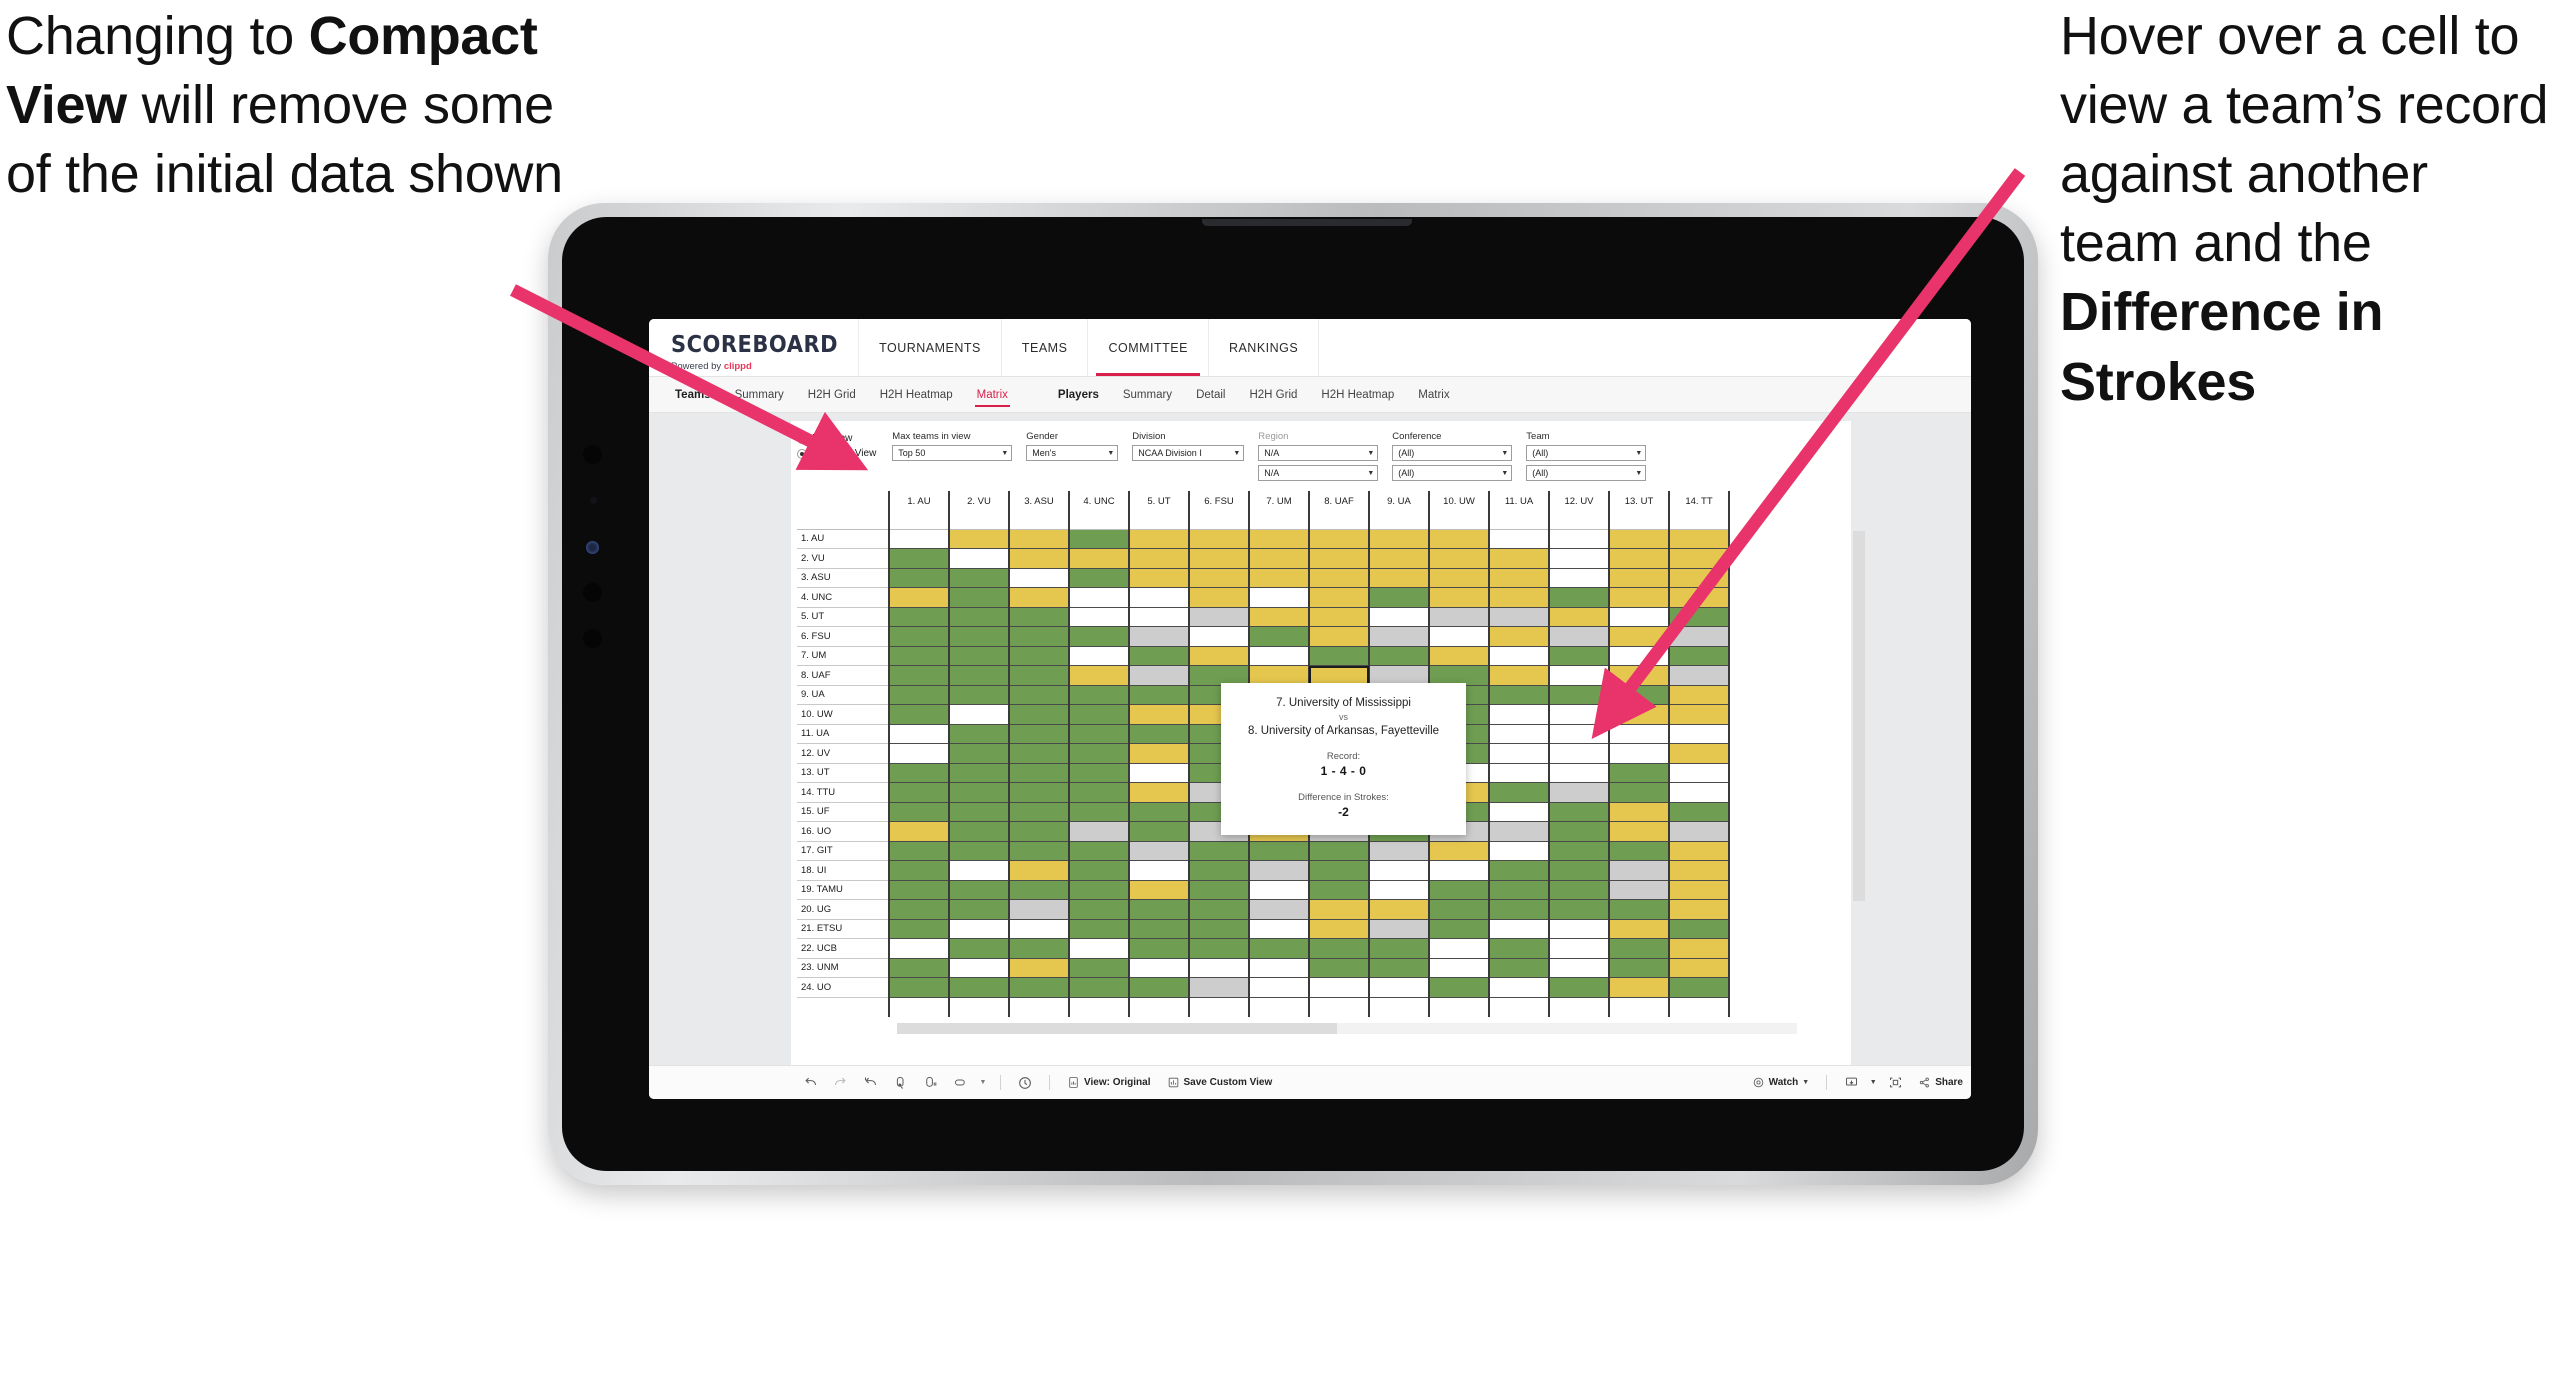 The image size is (2565, 1380). Describe the element at coordinates (1188, 453) in the screenshot. I see `filter-division-select: NCAA Division I ▼` at that location.